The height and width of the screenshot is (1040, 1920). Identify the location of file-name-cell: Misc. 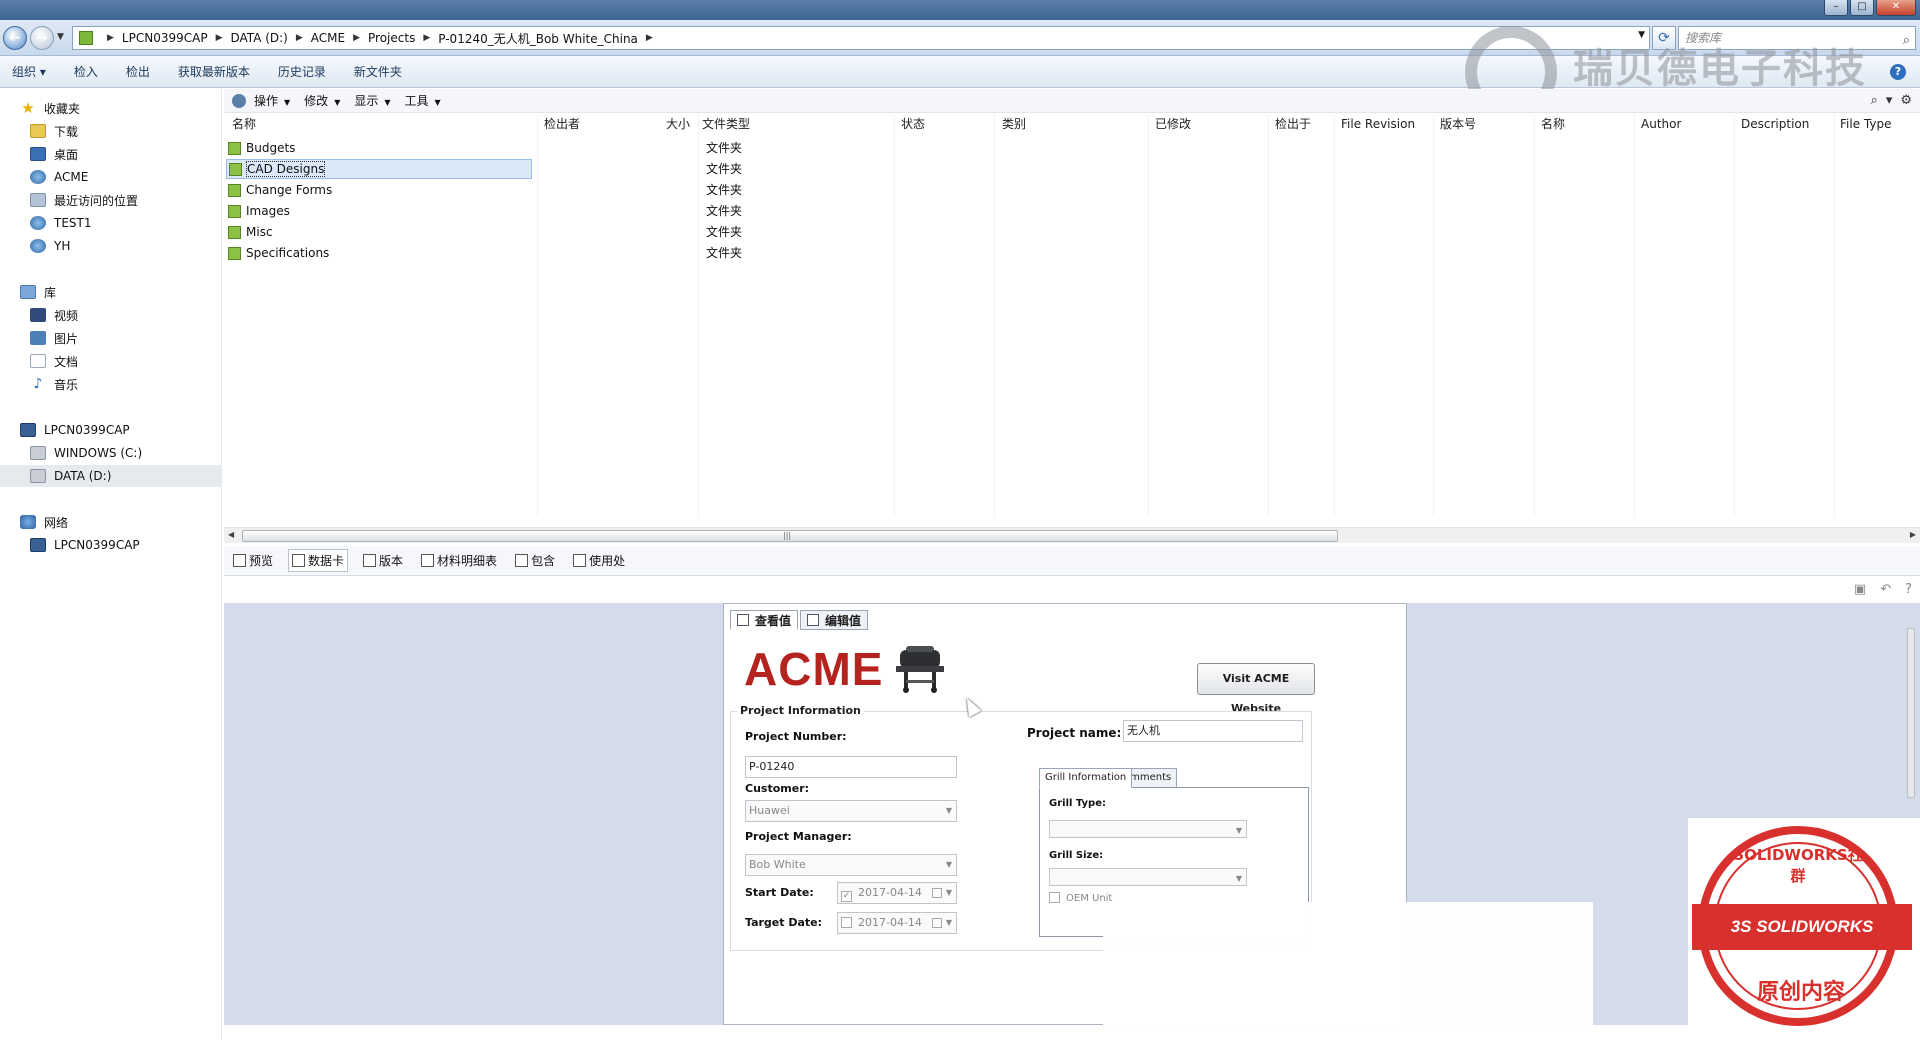
(250, 232).